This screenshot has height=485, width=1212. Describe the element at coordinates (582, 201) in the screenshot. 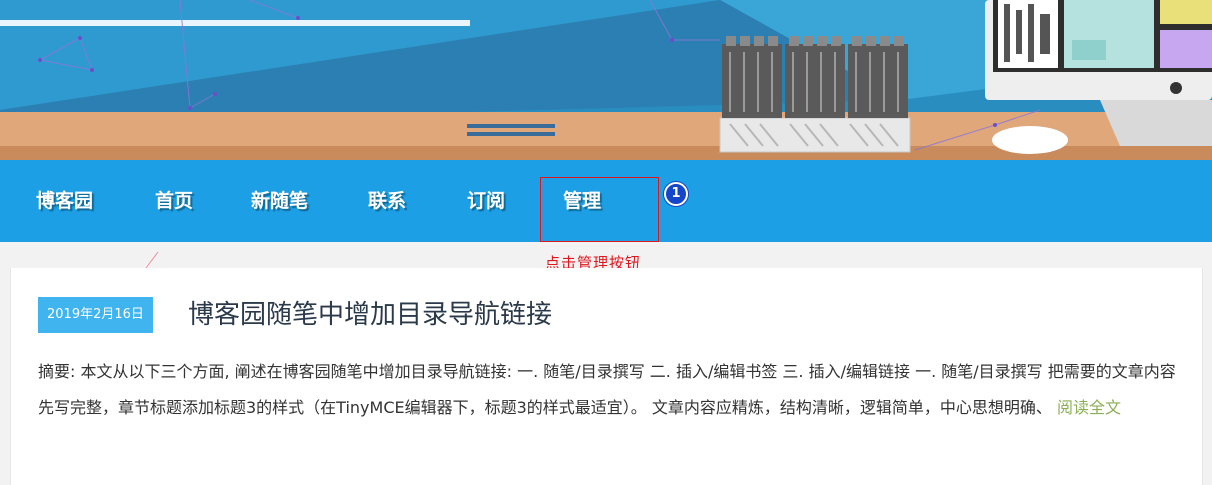

I see `nav-item-manage: 管理` at that location.